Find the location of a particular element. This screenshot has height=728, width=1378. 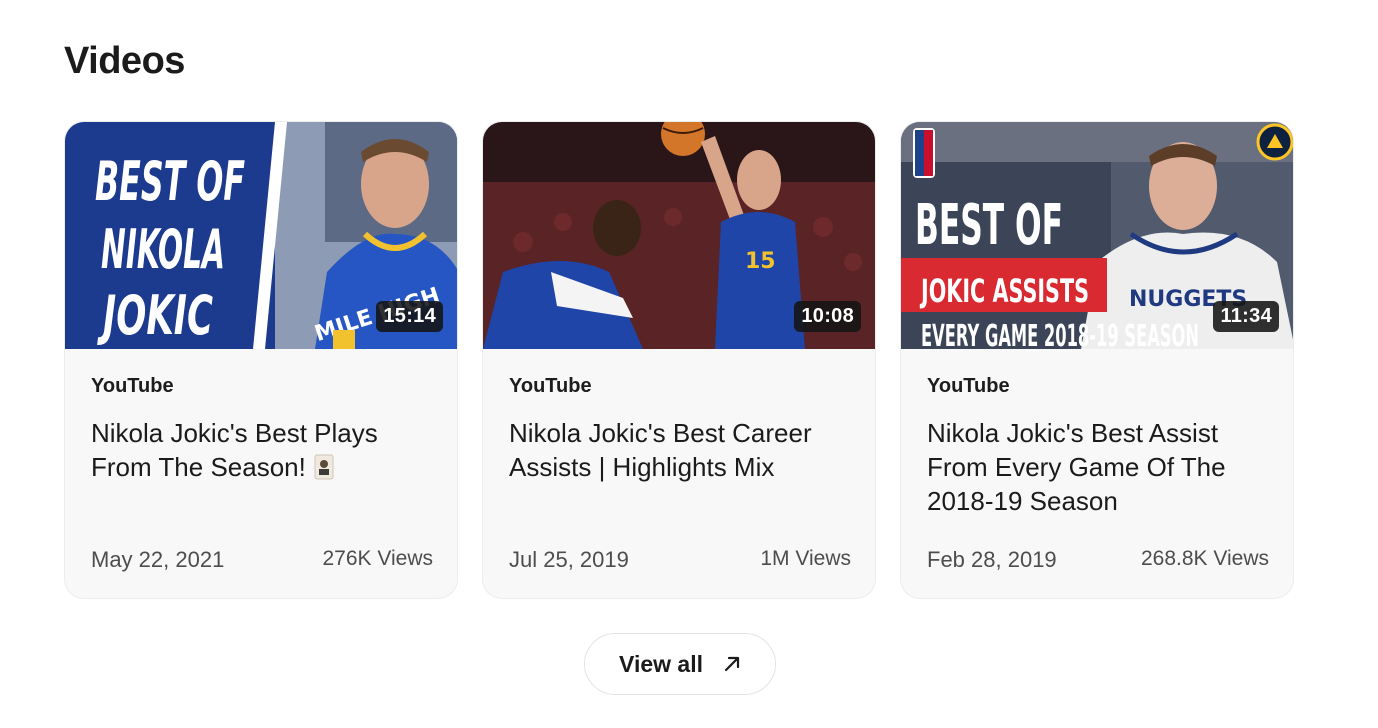

thumbnail-text: NIKOLA is located at coordinates (163, 249).